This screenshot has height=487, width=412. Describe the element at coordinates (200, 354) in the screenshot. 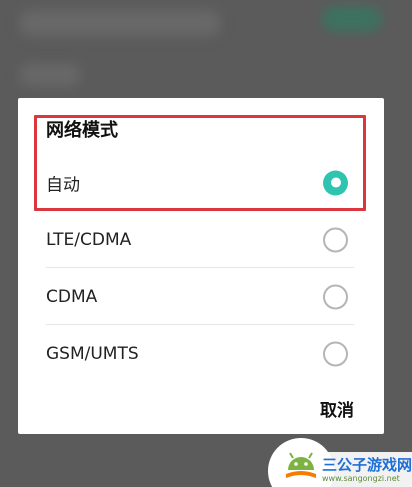

I see `option-gsm-umts: GSM/UMTS` at that location.